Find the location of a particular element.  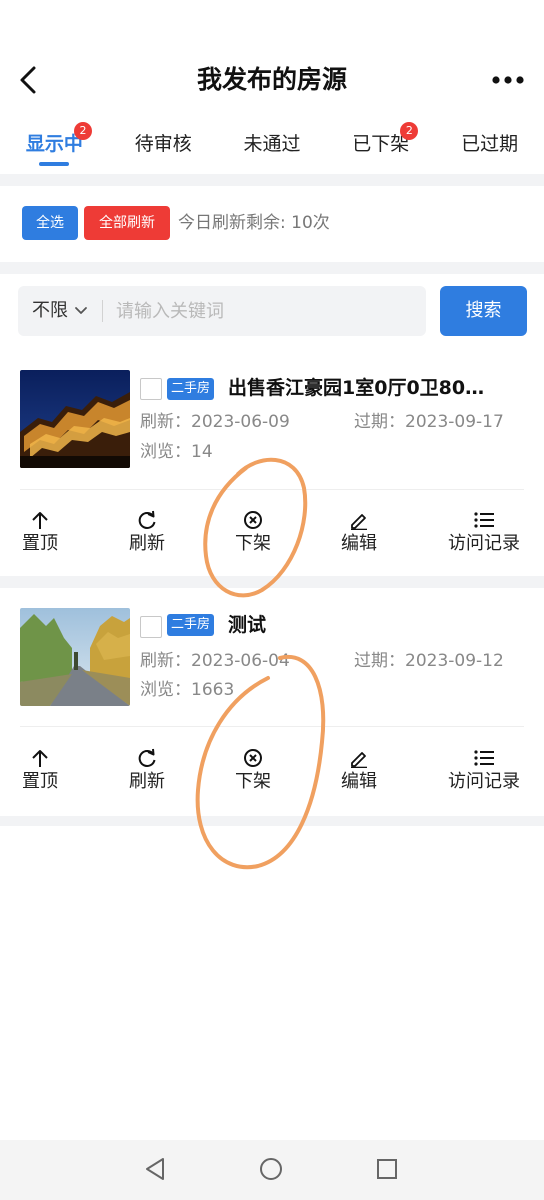

search-box: 不限 is located at coordinates (222, 311).